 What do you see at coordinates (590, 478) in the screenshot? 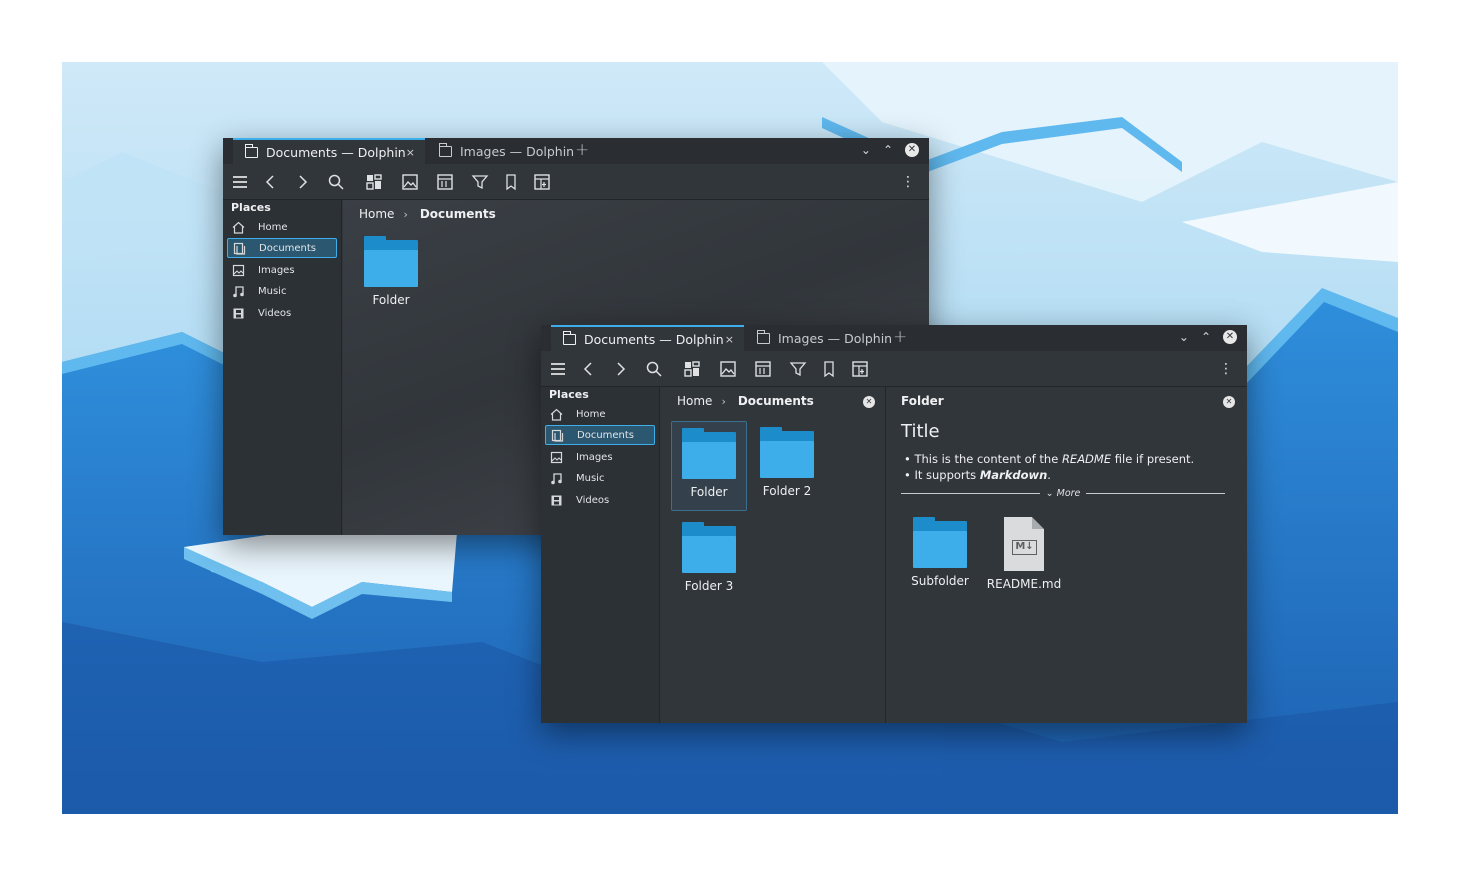
I see `sidebar-item-label: Music` at bounding box center [590, 478].